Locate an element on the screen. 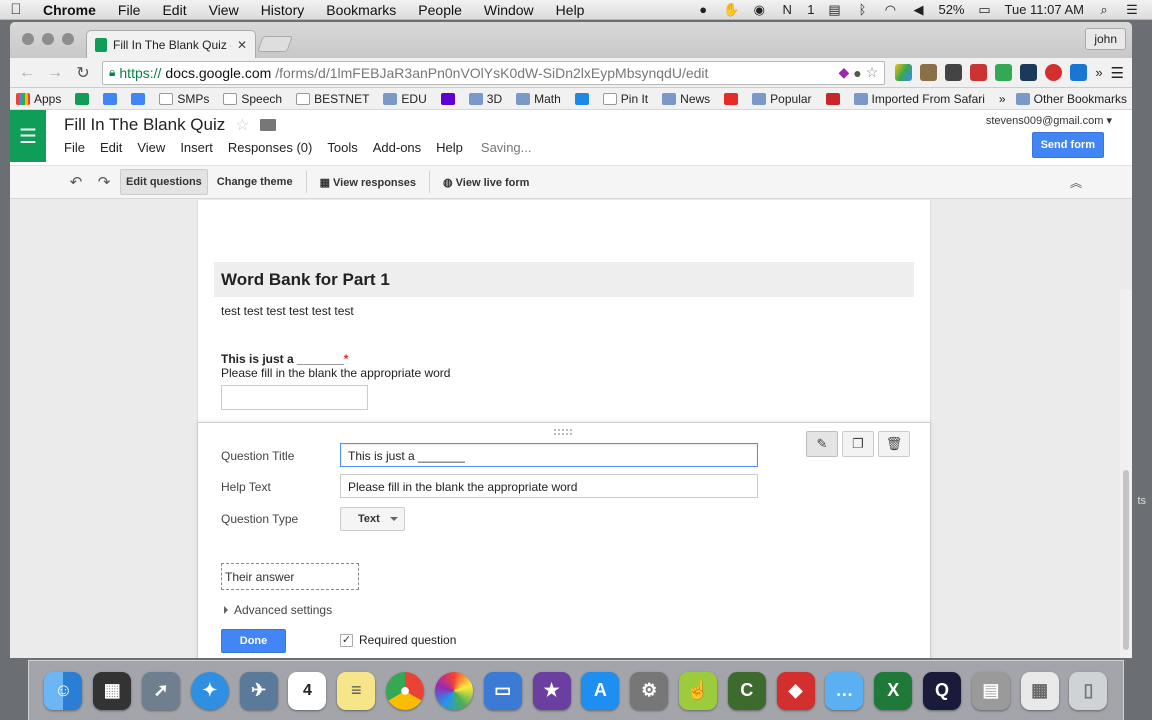 This screenshot has width=1152, height=720. collapse-chevron-icon: ︽ is located at coordinates (1076, 182).